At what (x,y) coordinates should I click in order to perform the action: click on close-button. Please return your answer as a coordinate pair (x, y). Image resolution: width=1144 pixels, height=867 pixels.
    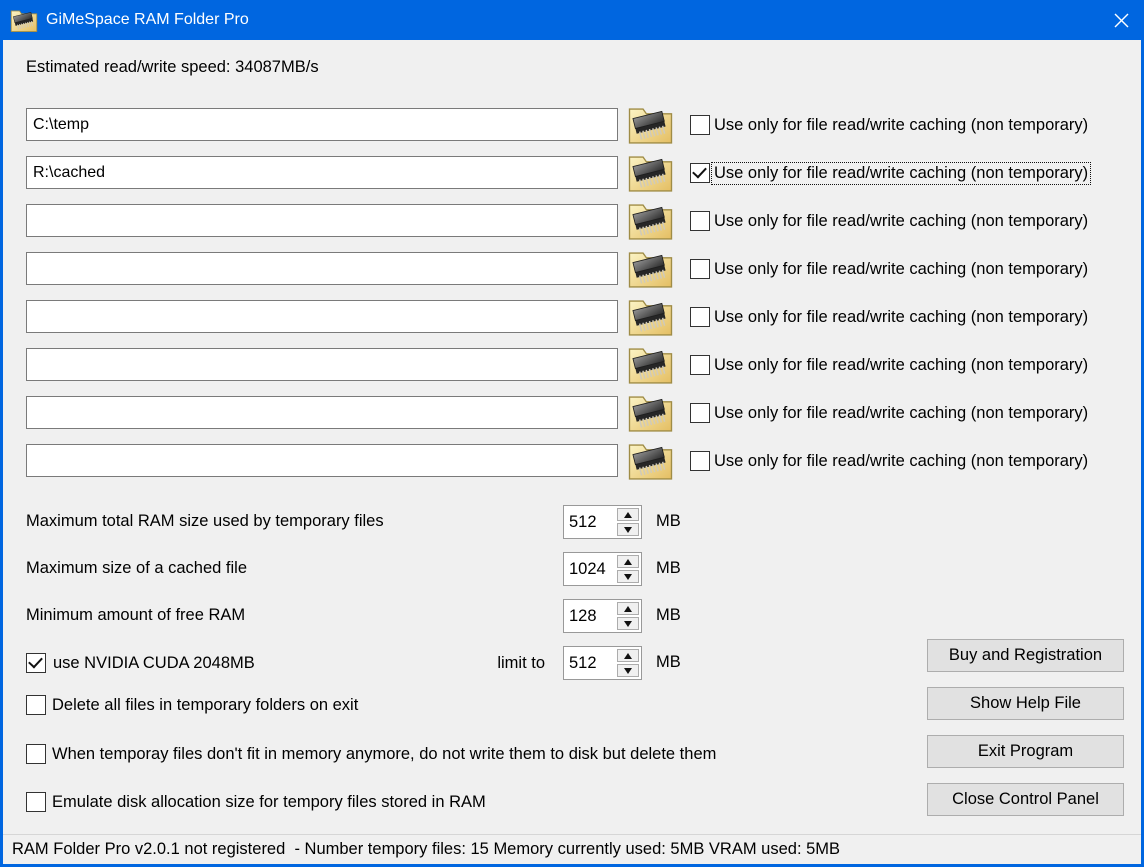
    Looking at the image, I should click on (1121, 20).